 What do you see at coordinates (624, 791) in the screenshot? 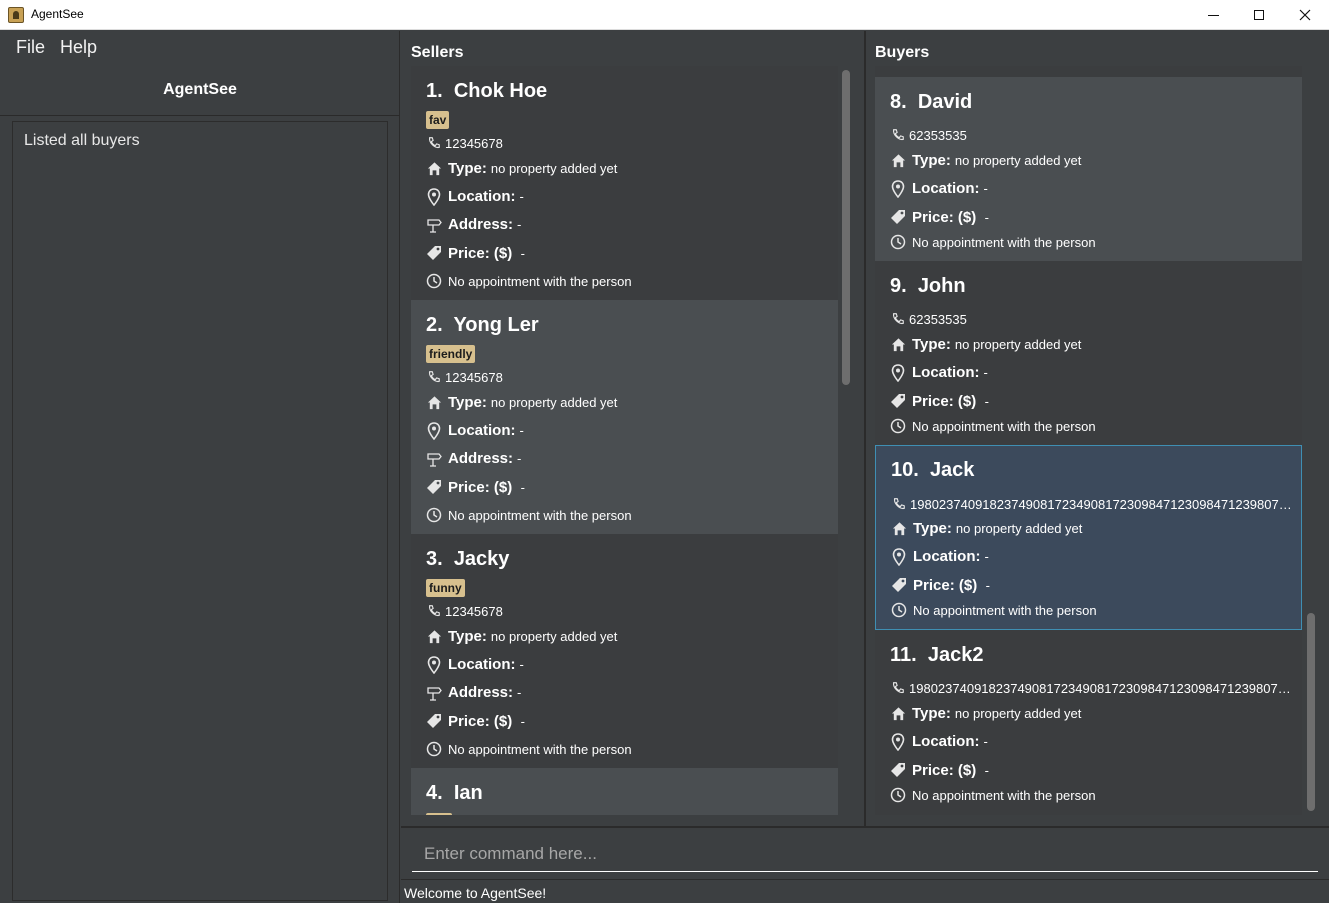
I see `seller-card: 4. Ian` at bounding box center [624, 791].